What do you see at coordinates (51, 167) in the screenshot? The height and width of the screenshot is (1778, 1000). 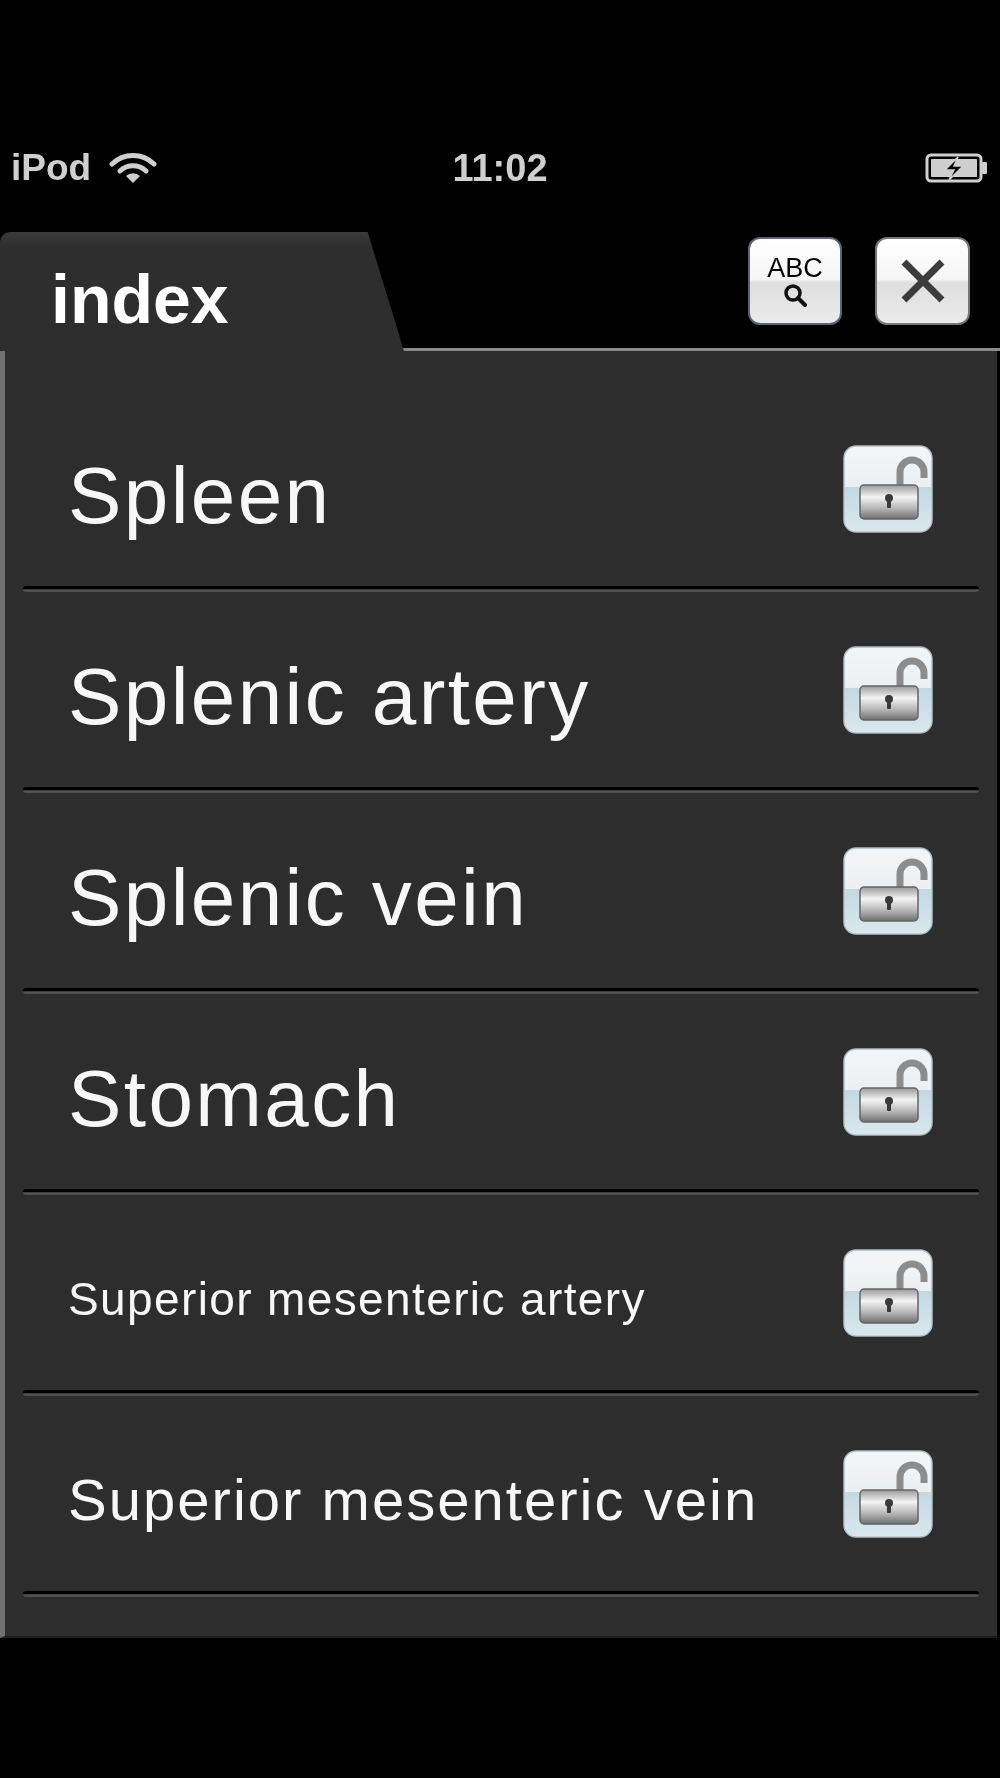 I see `carrier-name: iPod` at bounding box center [51, 167].